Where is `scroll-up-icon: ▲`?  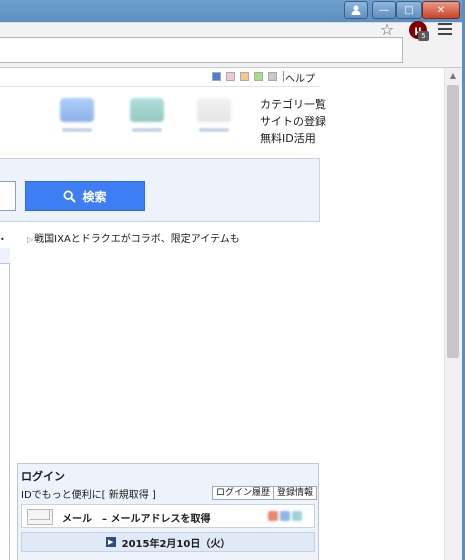
scroll-up-icon: ▲ is located at coordinates (453, 75).